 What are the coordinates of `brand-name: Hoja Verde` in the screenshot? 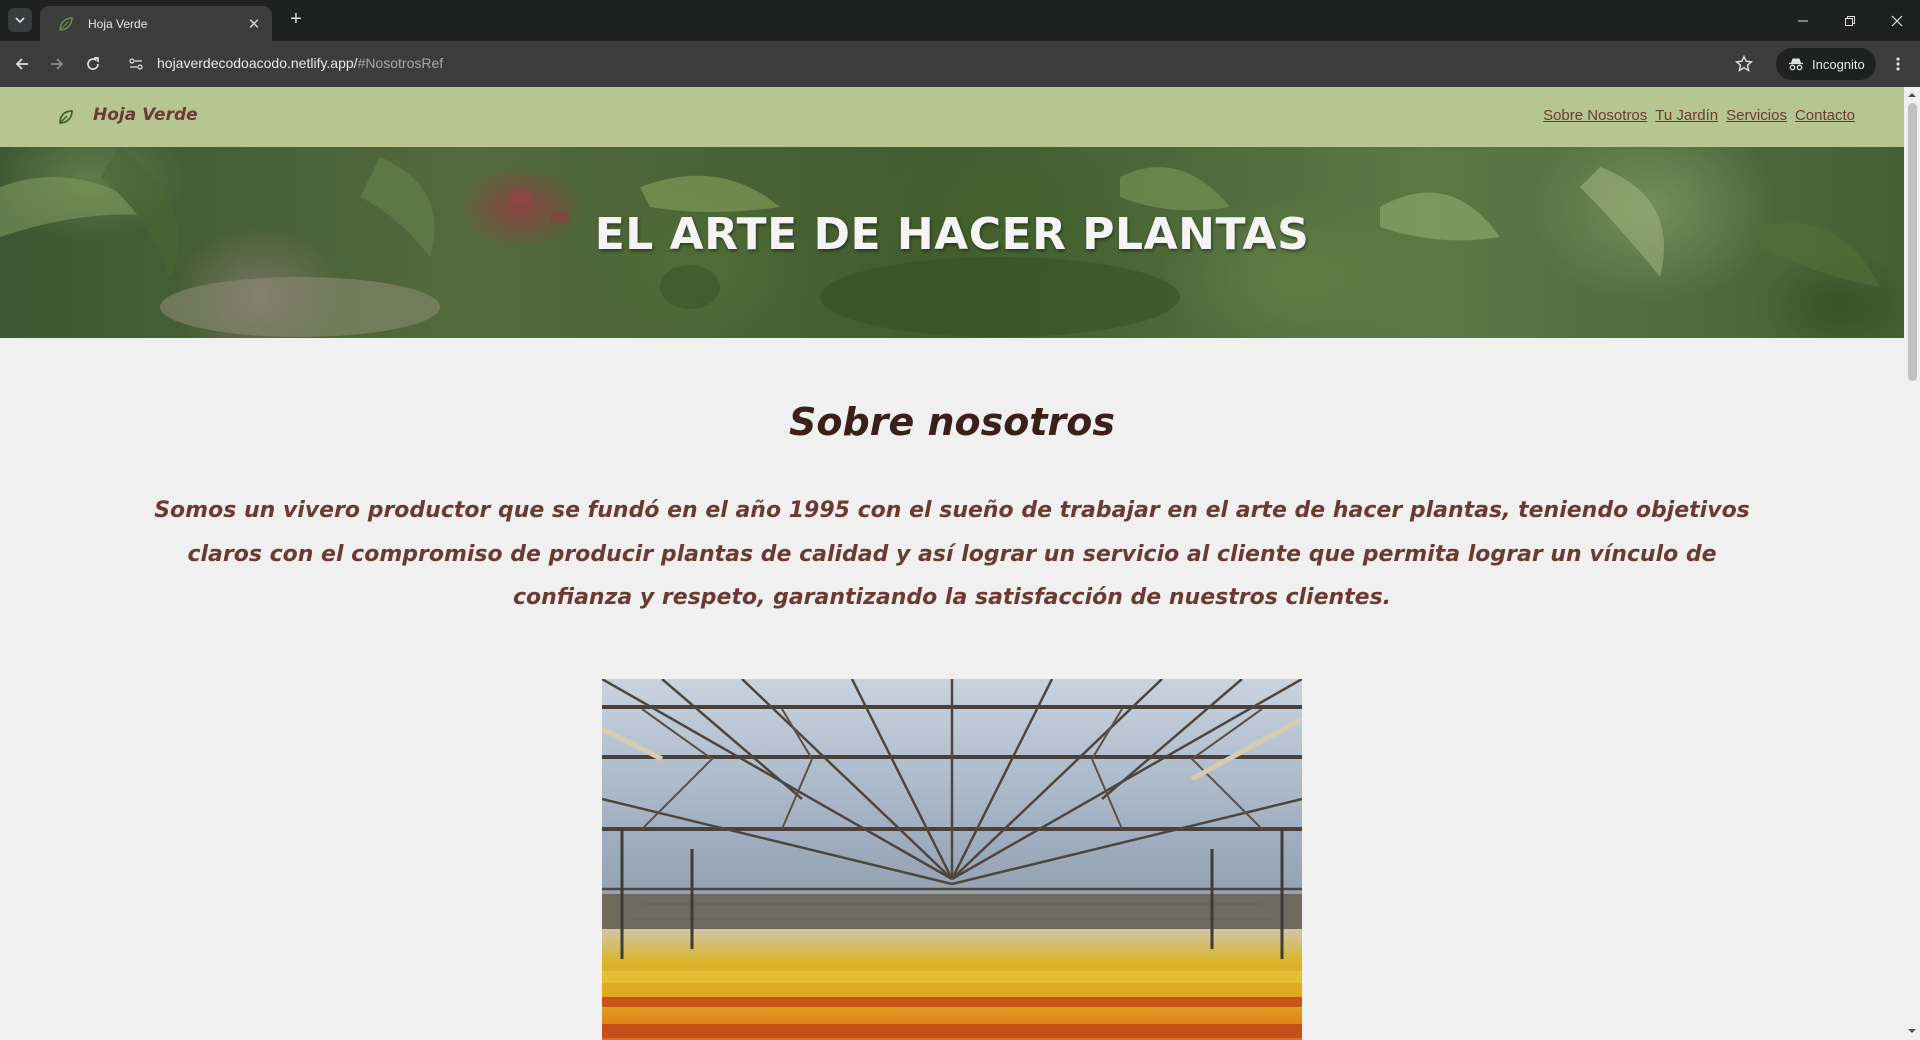 It's located at (145, 115).